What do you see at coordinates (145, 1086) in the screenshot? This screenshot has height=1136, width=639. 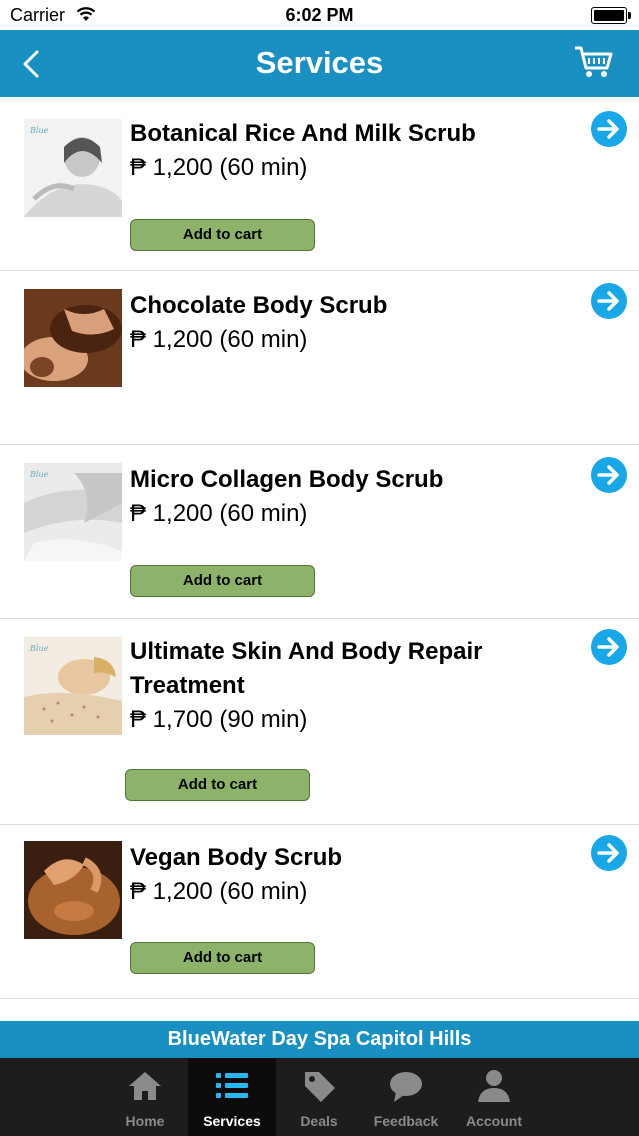 I see `home-icon` at bounding box center [145, 1086].